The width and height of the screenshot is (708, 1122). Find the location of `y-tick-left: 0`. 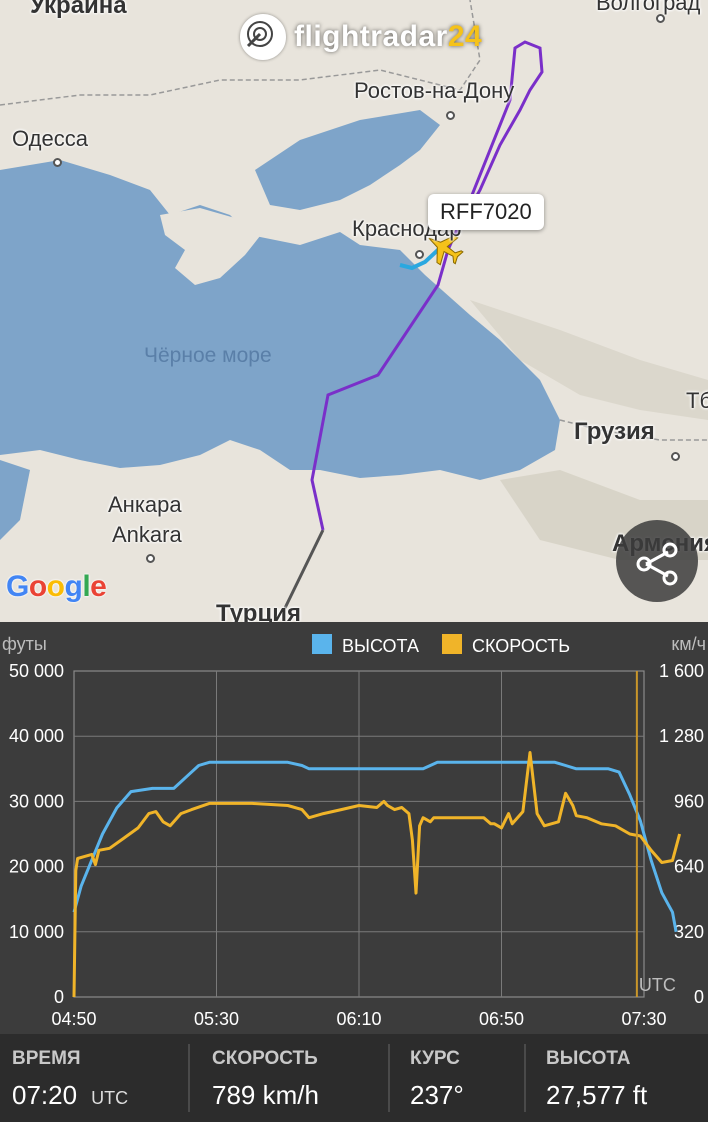

y-tick-left: 0 is located at coordinates (59, 997).